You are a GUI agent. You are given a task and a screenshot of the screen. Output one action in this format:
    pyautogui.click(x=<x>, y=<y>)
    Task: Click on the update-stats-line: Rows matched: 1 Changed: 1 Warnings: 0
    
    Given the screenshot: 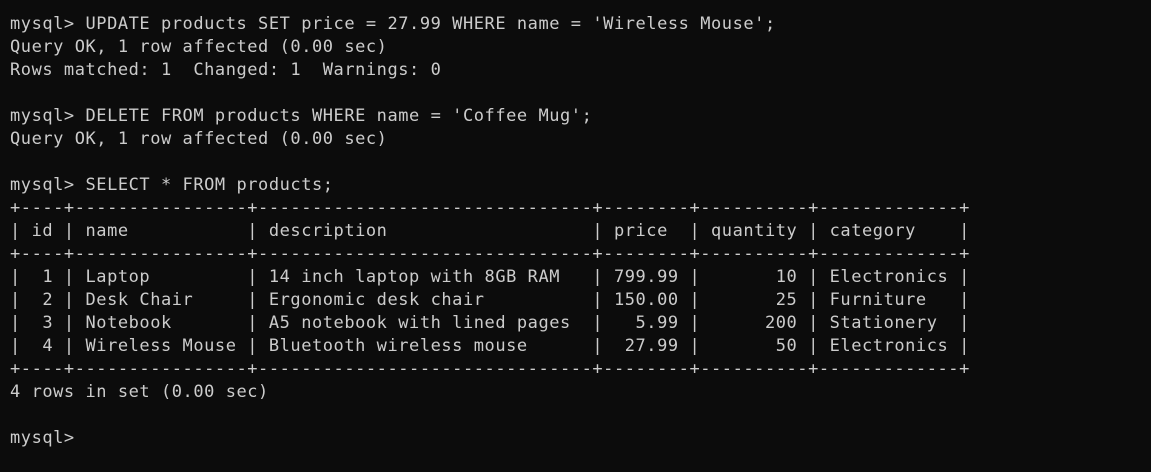 What is the action you would take?
    pyautogui.click(x=226, y=70)
    